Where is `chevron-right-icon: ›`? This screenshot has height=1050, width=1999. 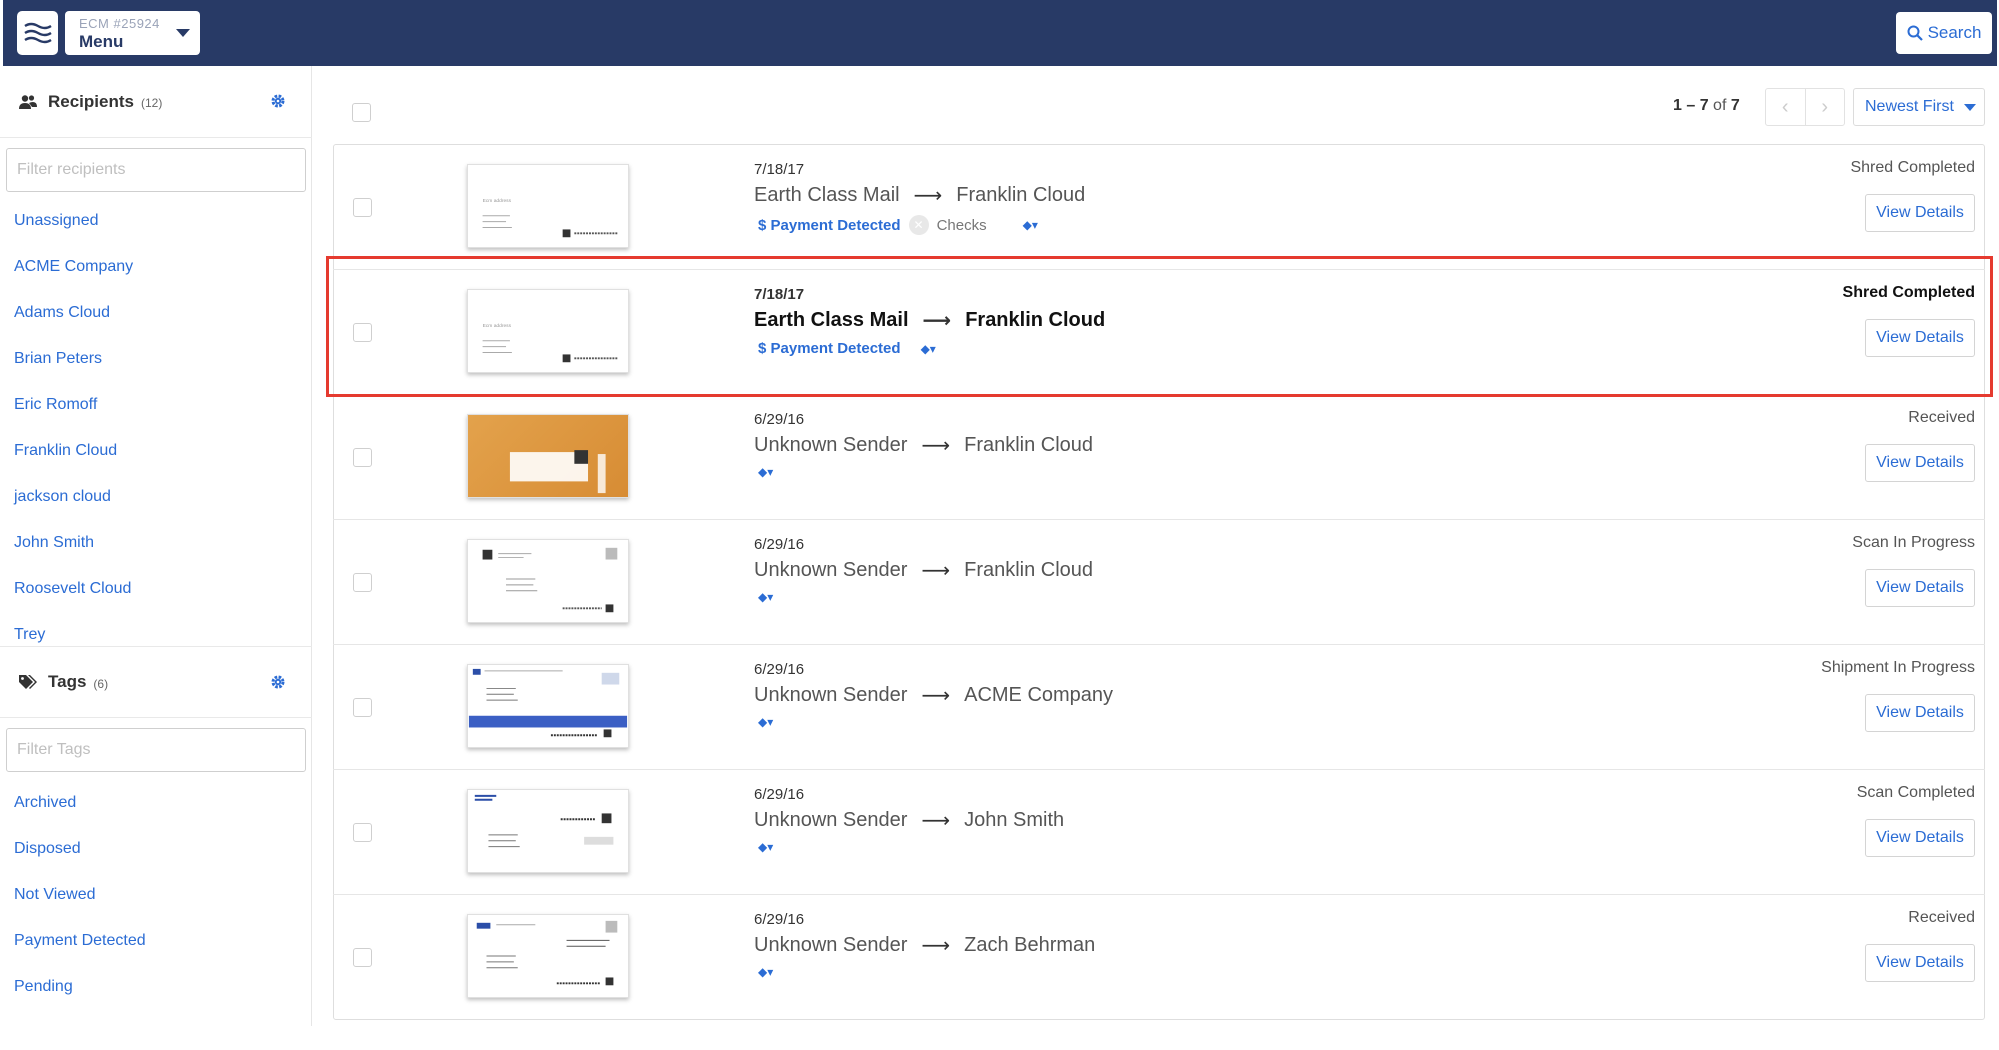 chevron-right-icon: › is located at coordinates (1825, 107).